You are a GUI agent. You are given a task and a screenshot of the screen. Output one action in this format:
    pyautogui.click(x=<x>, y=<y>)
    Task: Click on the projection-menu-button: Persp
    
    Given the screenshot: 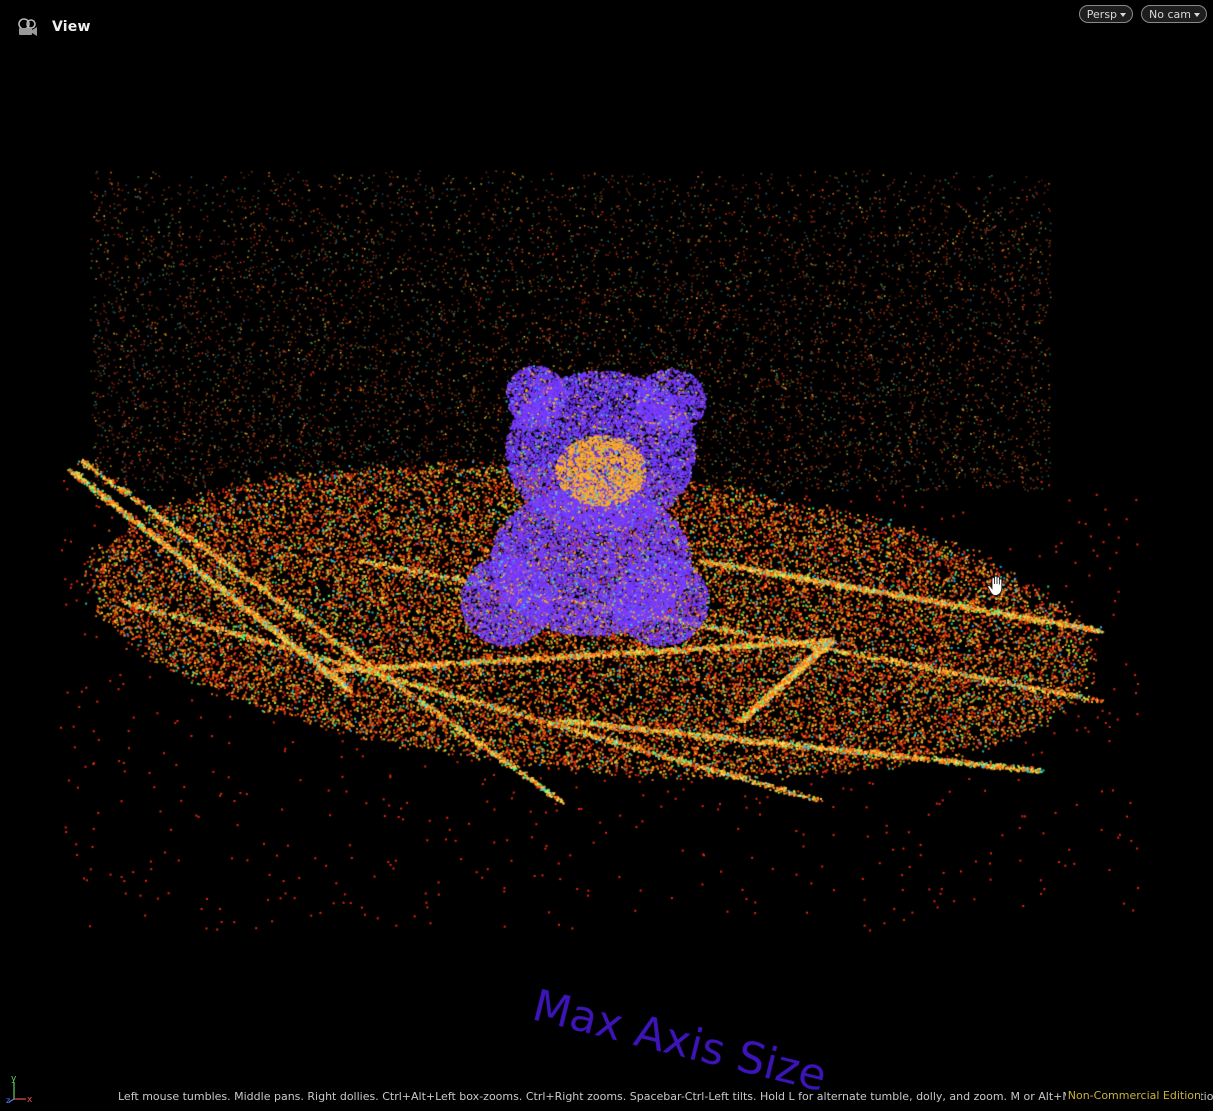 What is the action you would take?
    pyautogui.click(x=1106, y=14)
    